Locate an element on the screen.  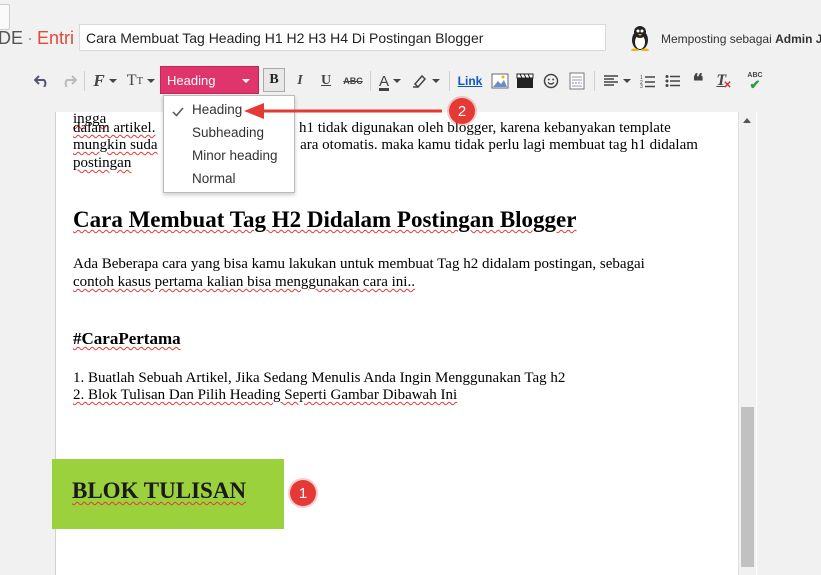
posting-as-user: Admin J is located at coordinates (798, 39).